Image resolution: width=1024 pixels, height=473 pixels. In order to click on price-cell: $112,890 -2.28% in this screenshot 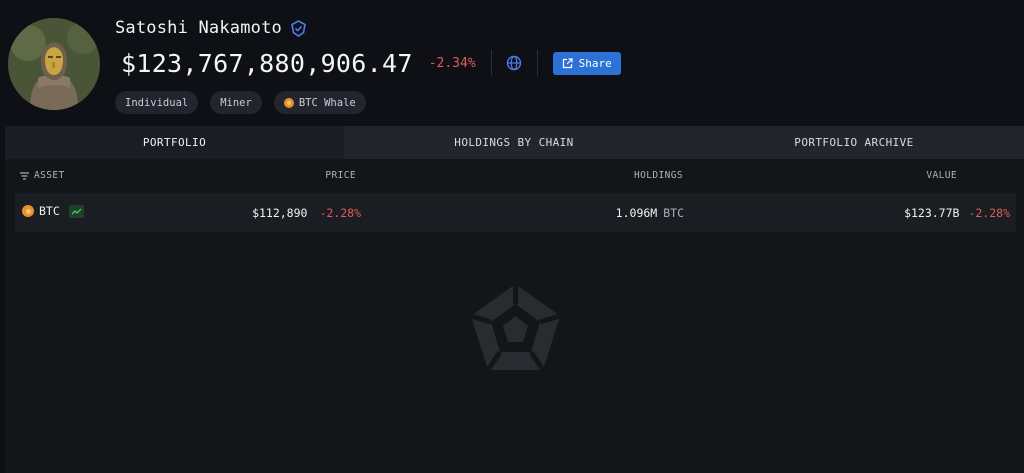, I will do `click(306, 213)`.